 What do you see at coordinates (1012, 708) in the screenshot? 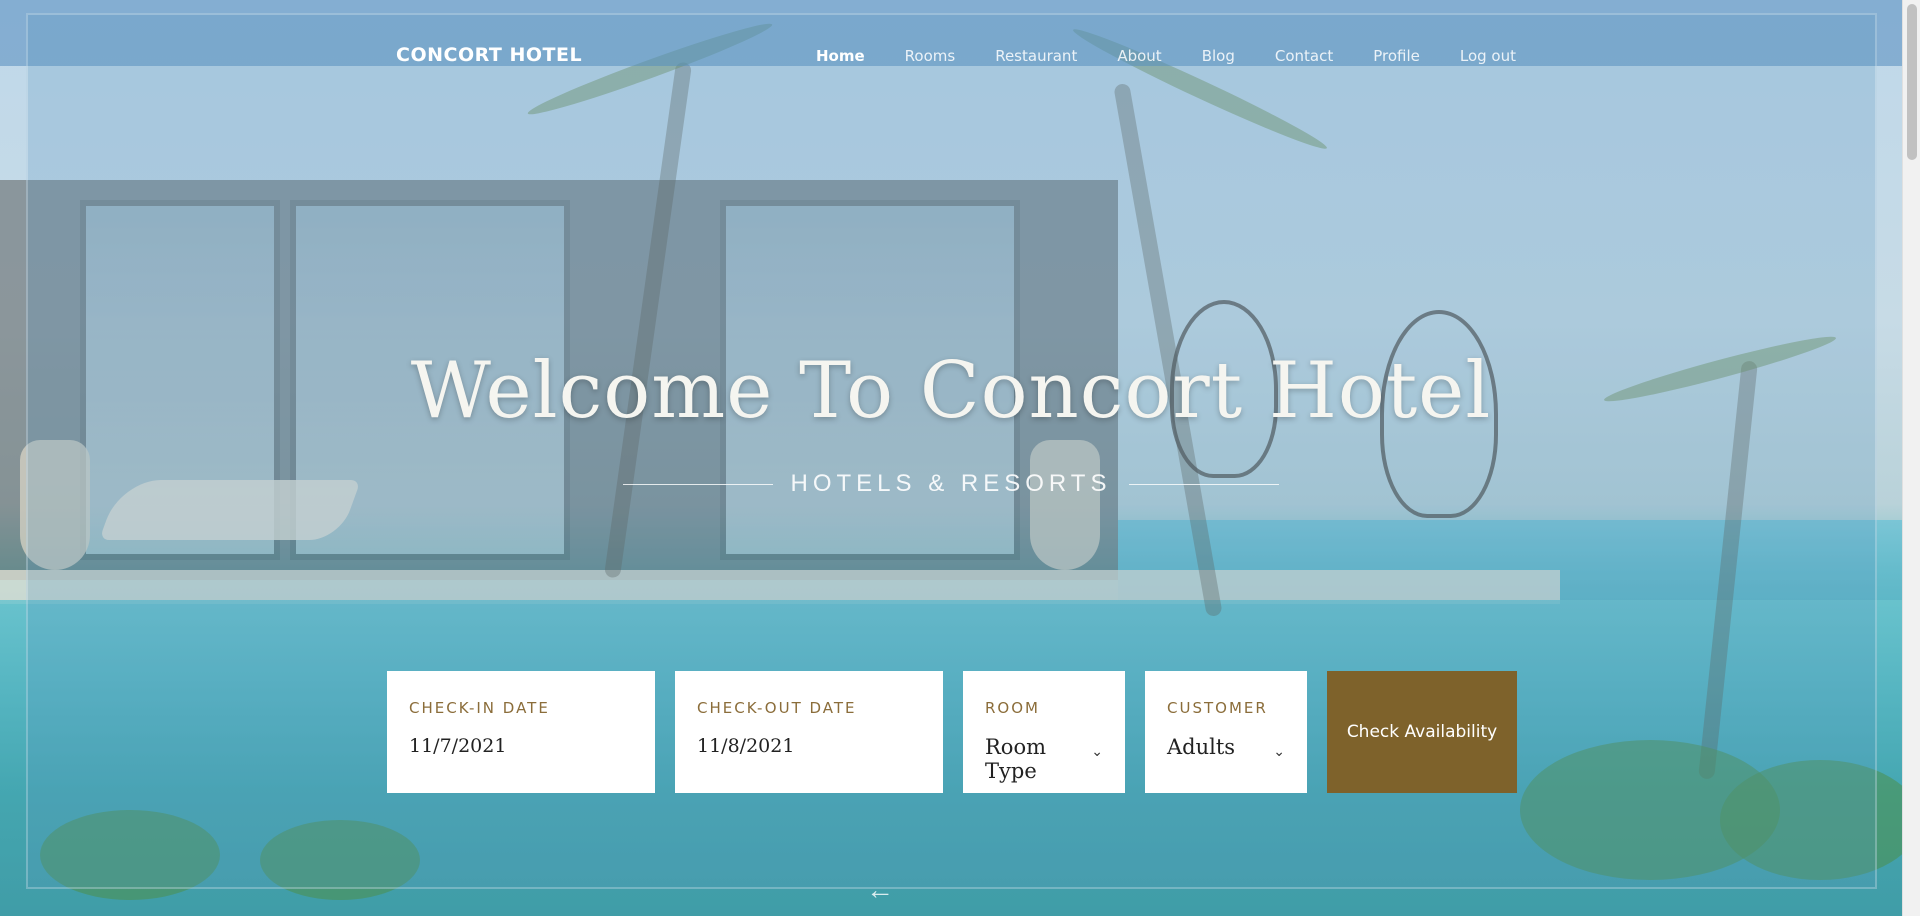
I see `room-label: ROOM` at bounding box center [1012, 708].